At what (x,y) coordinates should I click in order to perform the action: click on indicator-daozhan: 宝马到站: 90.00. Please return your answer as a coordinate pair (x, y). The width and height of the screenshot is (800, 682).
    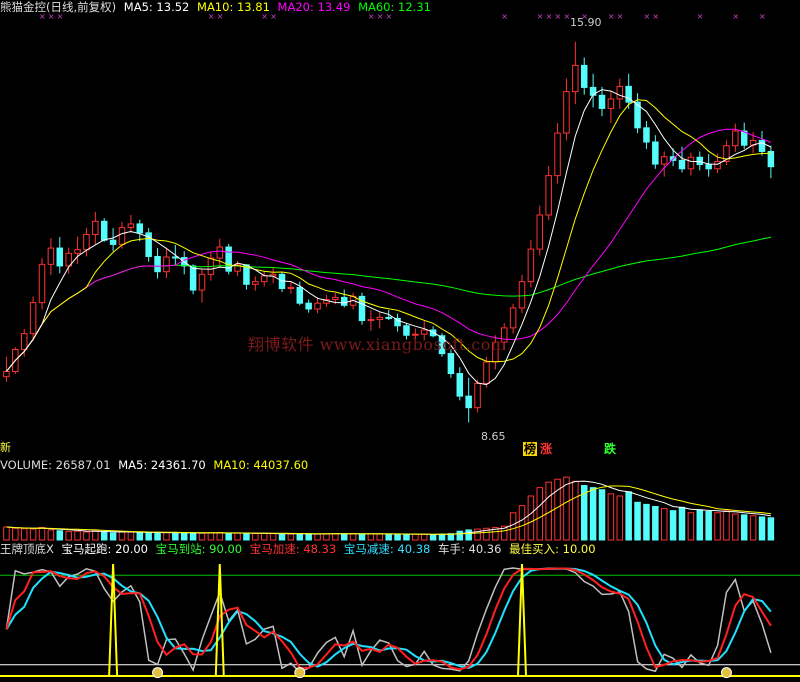
    Looking at the image, I should click on (199, 549).